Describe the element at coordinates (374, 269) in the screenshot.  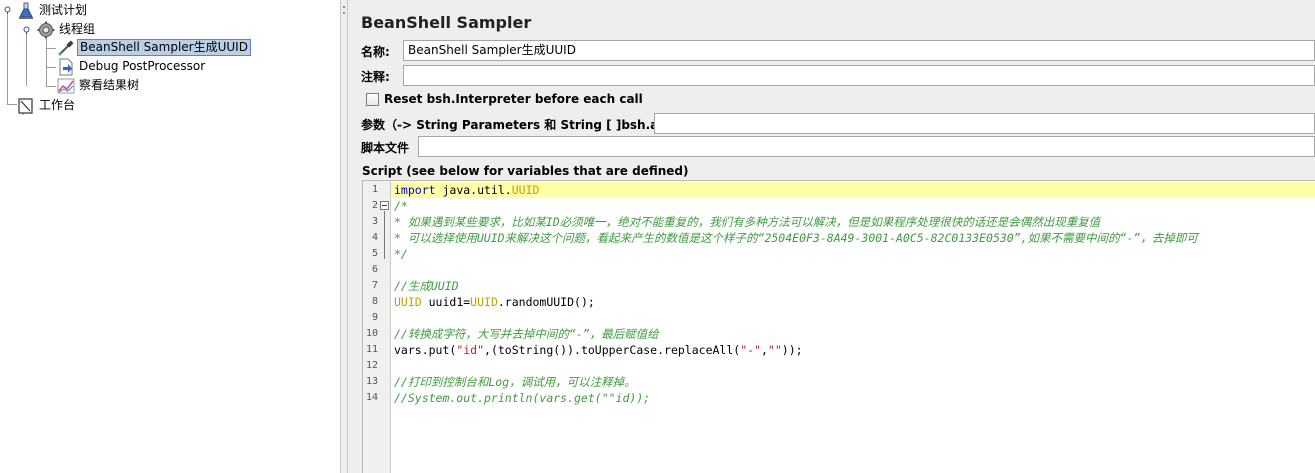
I see `line-number: 6` at that location.